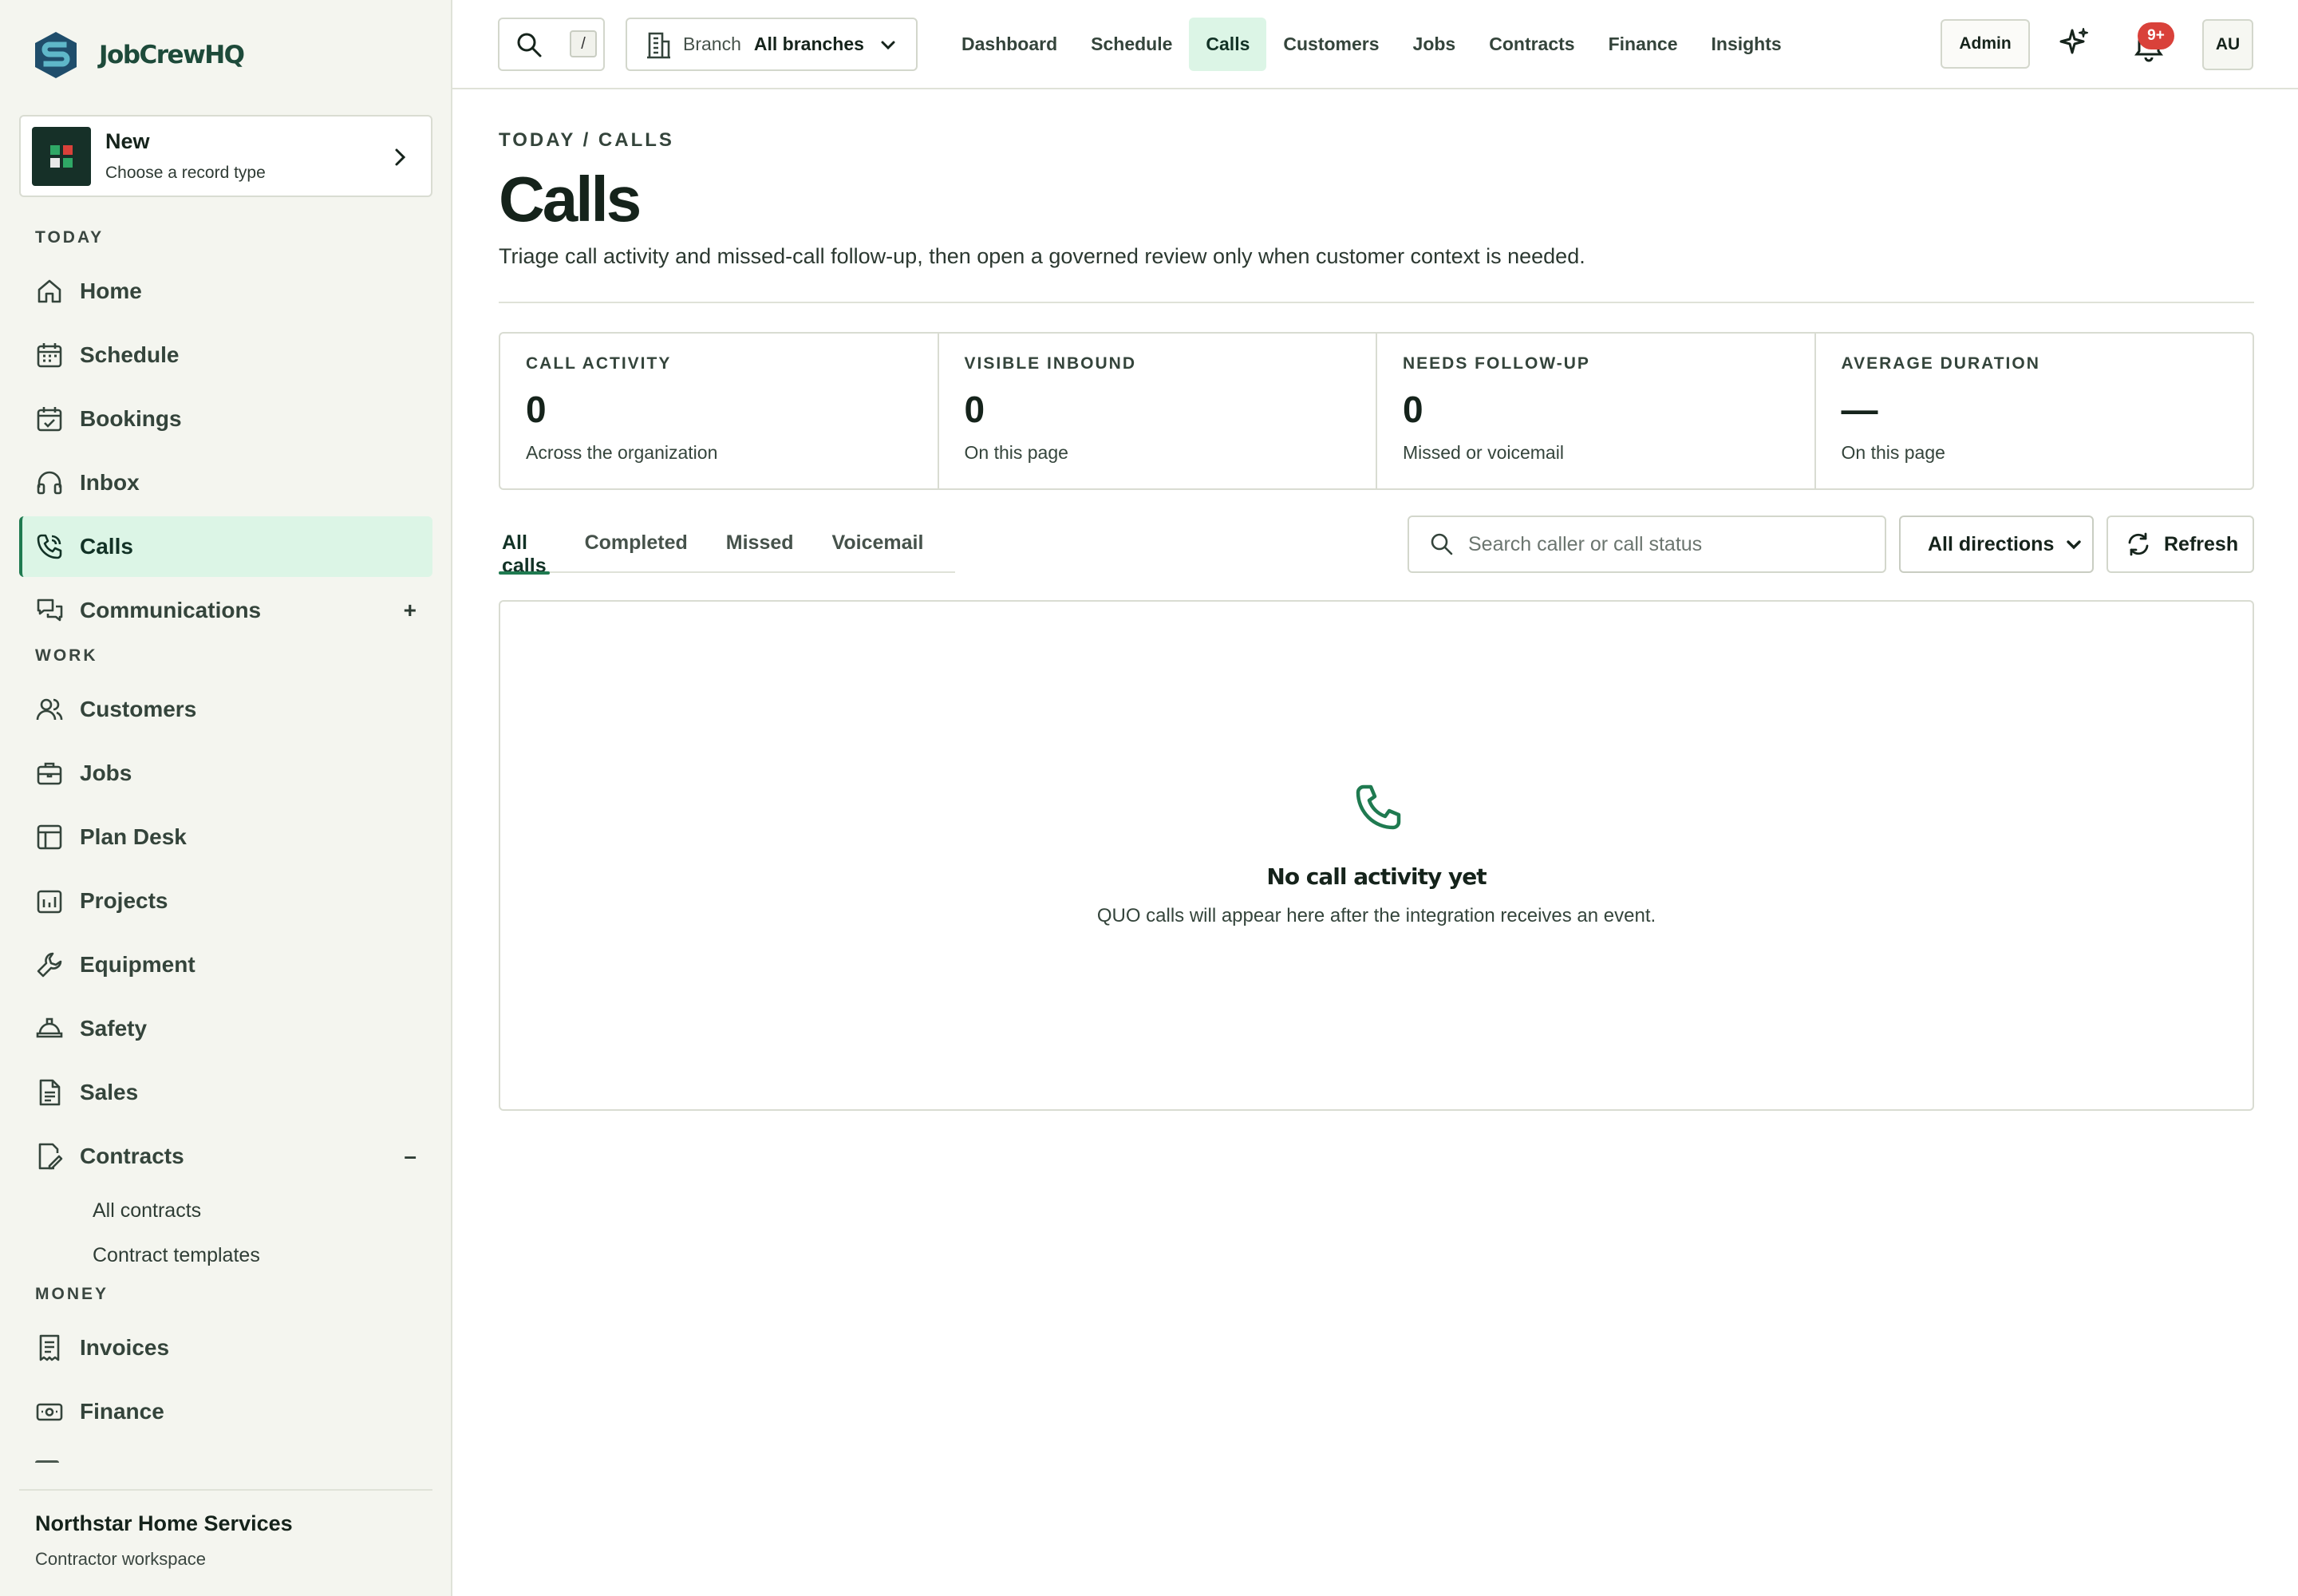 This screenshot has width=2298, height=1596. Describe the element at coordinates (110, 1092) in the screenshot. I see `sidebar-item-label: Sales` at that location.